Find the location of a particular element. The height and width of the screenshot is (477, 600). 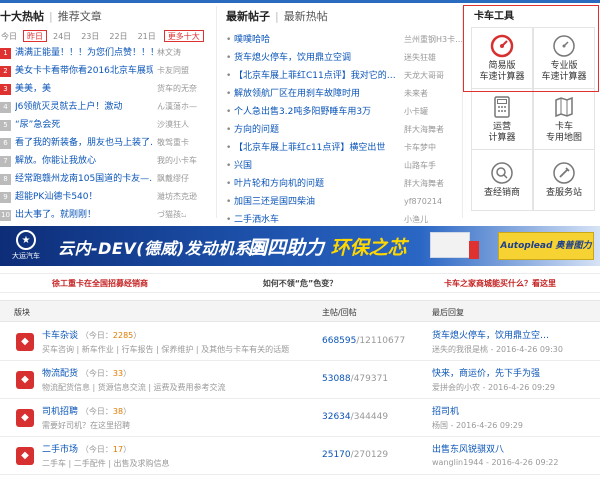

star-icon: ★ is located at coordinates (26, 240).